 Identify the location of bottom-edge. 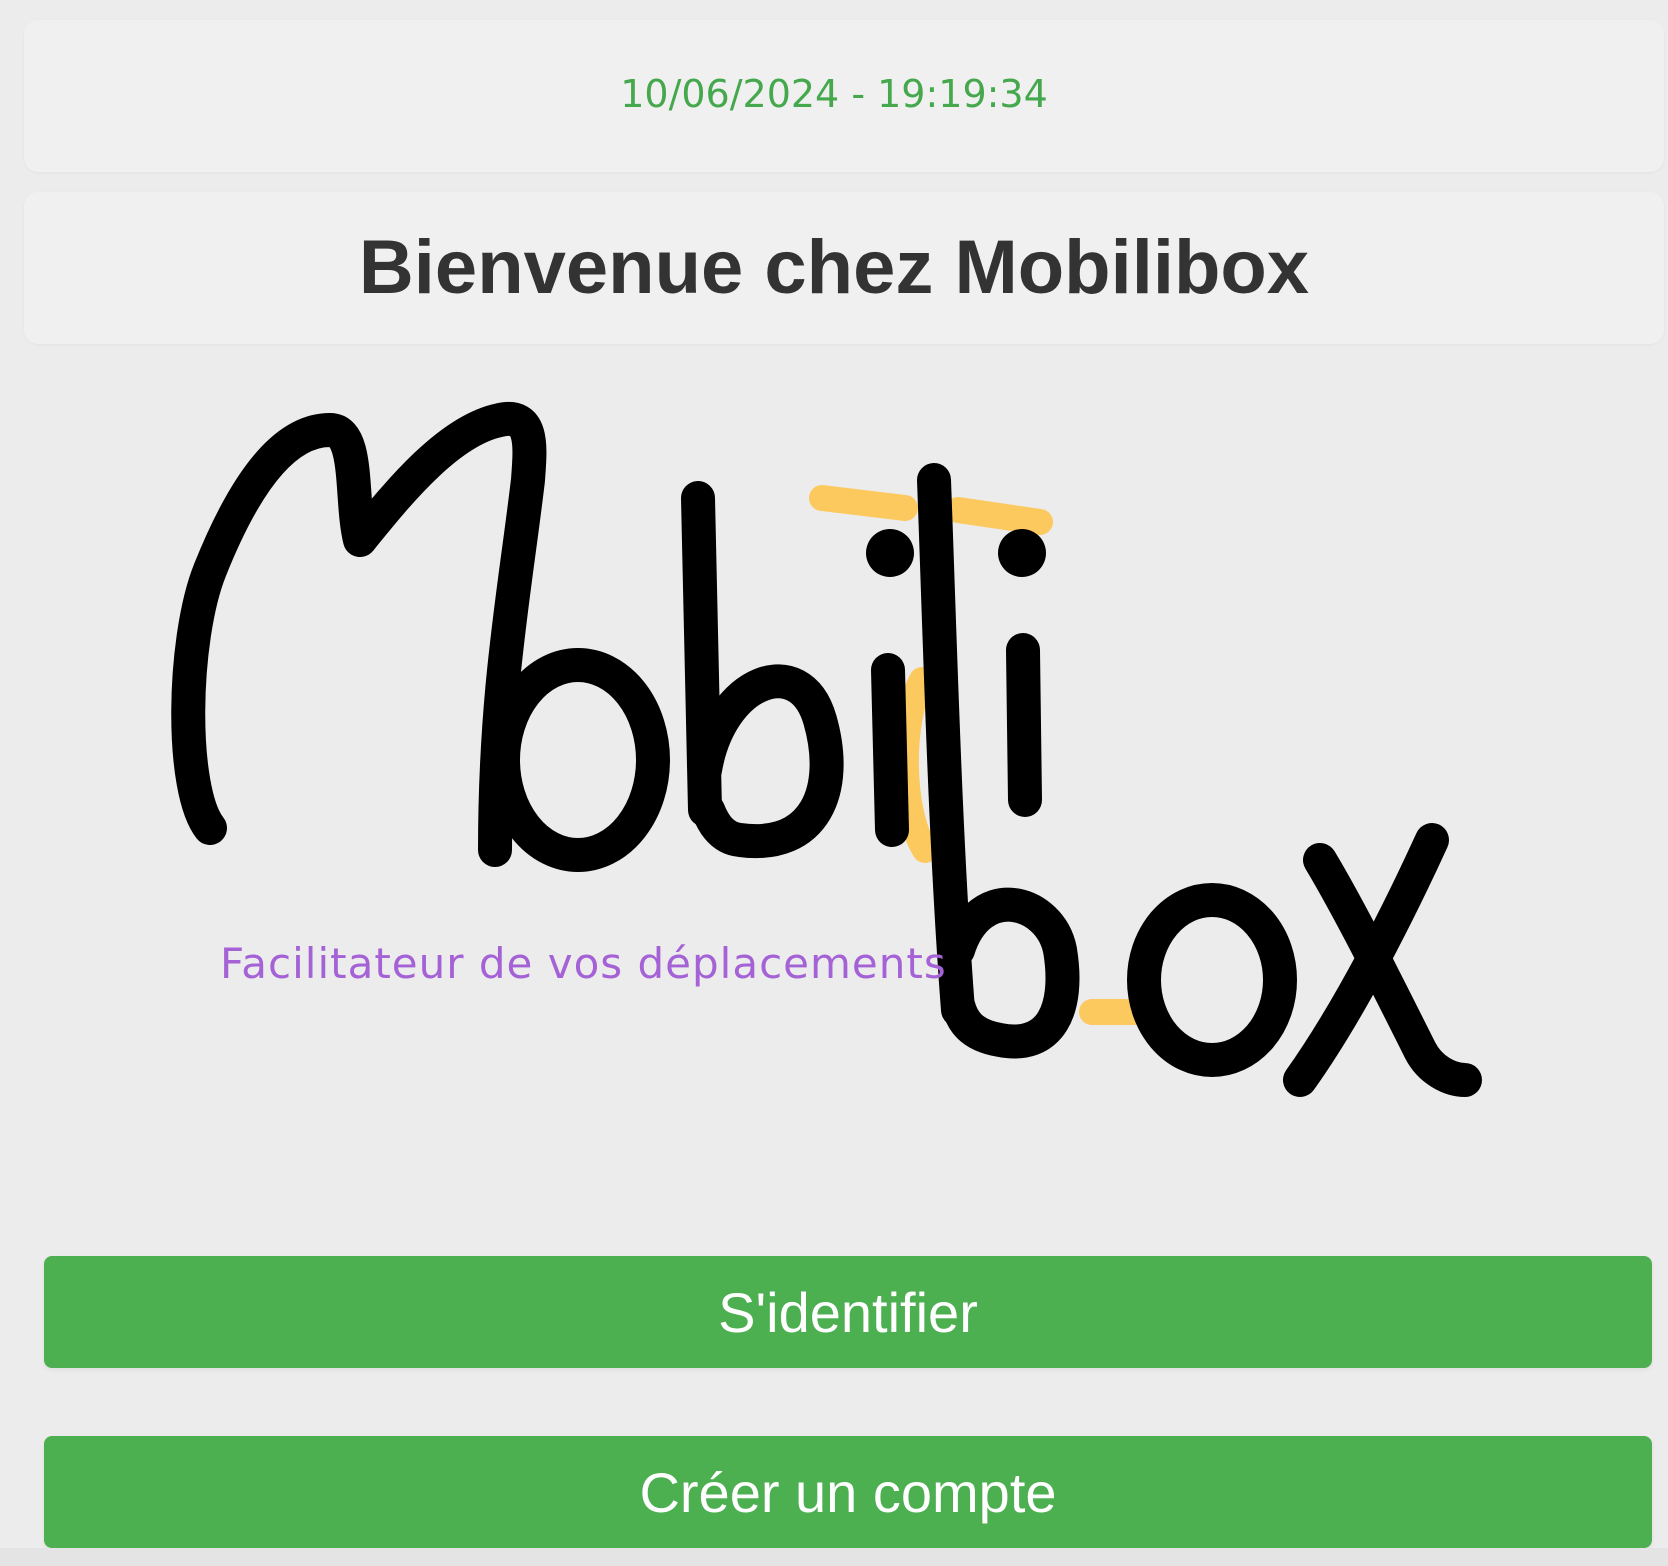
(834, 1557).